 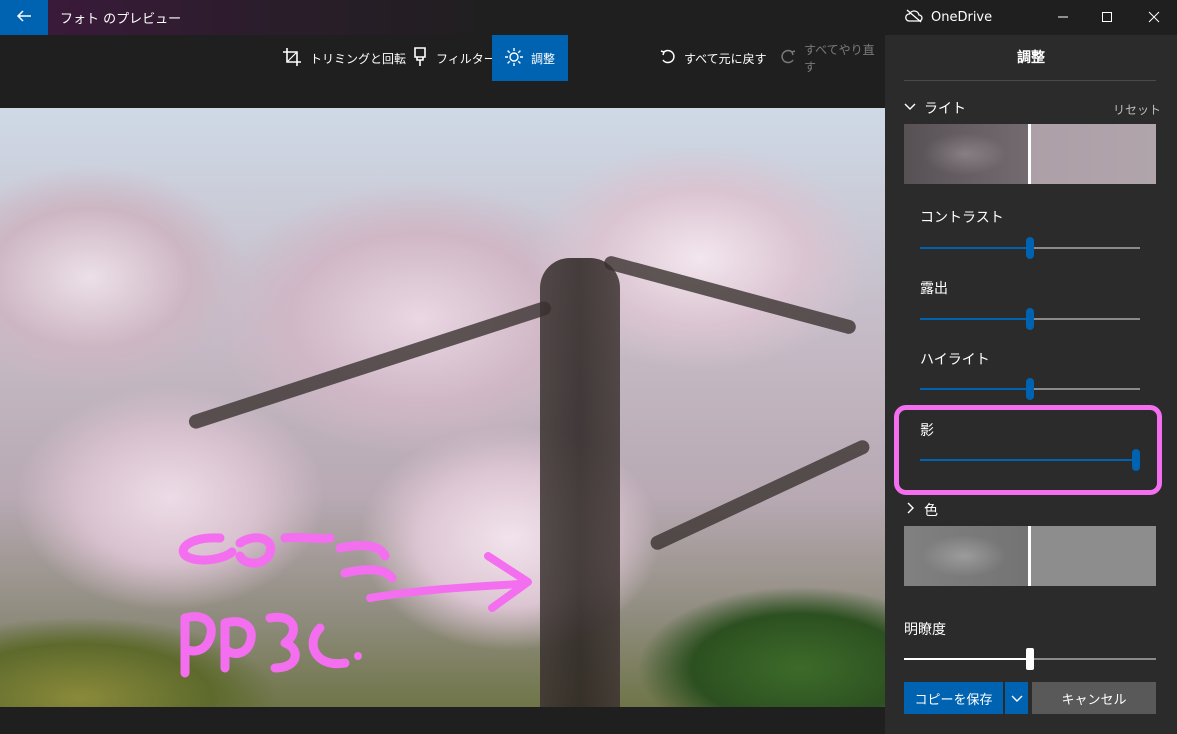 I want to click on highlights-label: ハイライト, so click(x=955, y=360).